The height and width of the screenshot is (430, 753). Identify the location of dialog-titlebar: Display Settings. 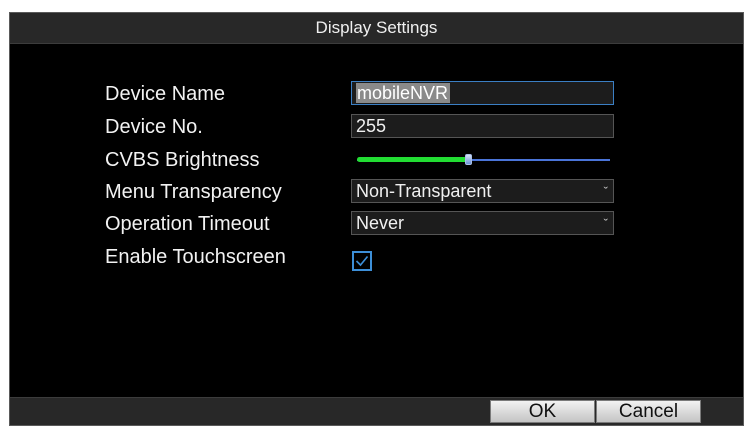
(376, 28).